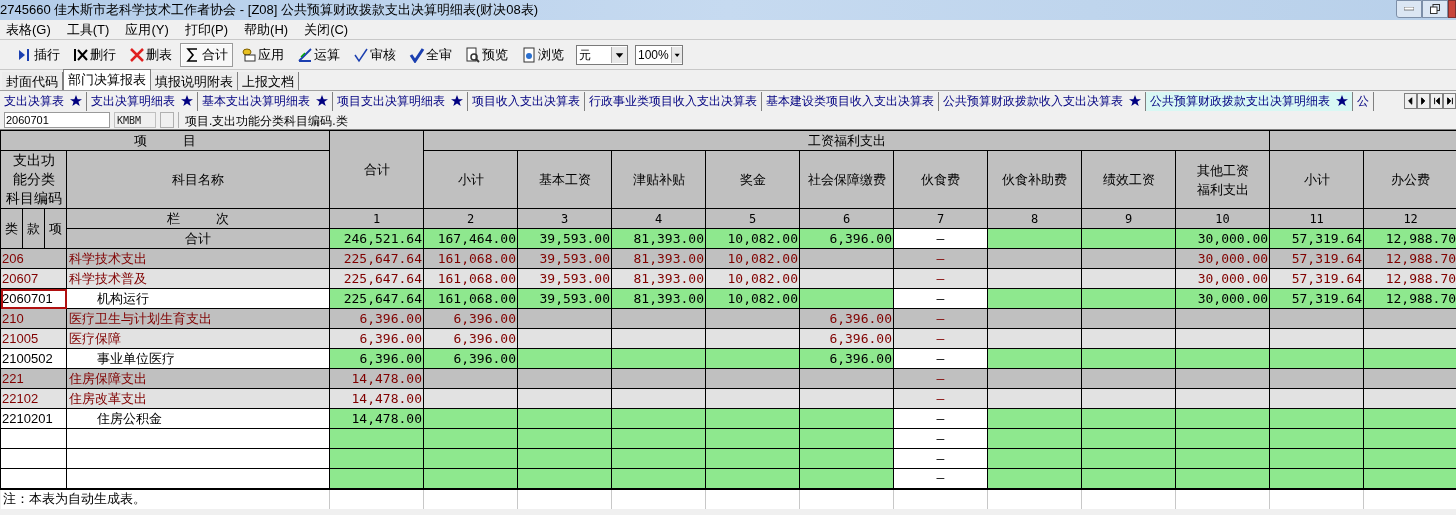 This screenshot has width=1456, height=515. I want to click on toolbar-button: 删行, so click(94, 54).